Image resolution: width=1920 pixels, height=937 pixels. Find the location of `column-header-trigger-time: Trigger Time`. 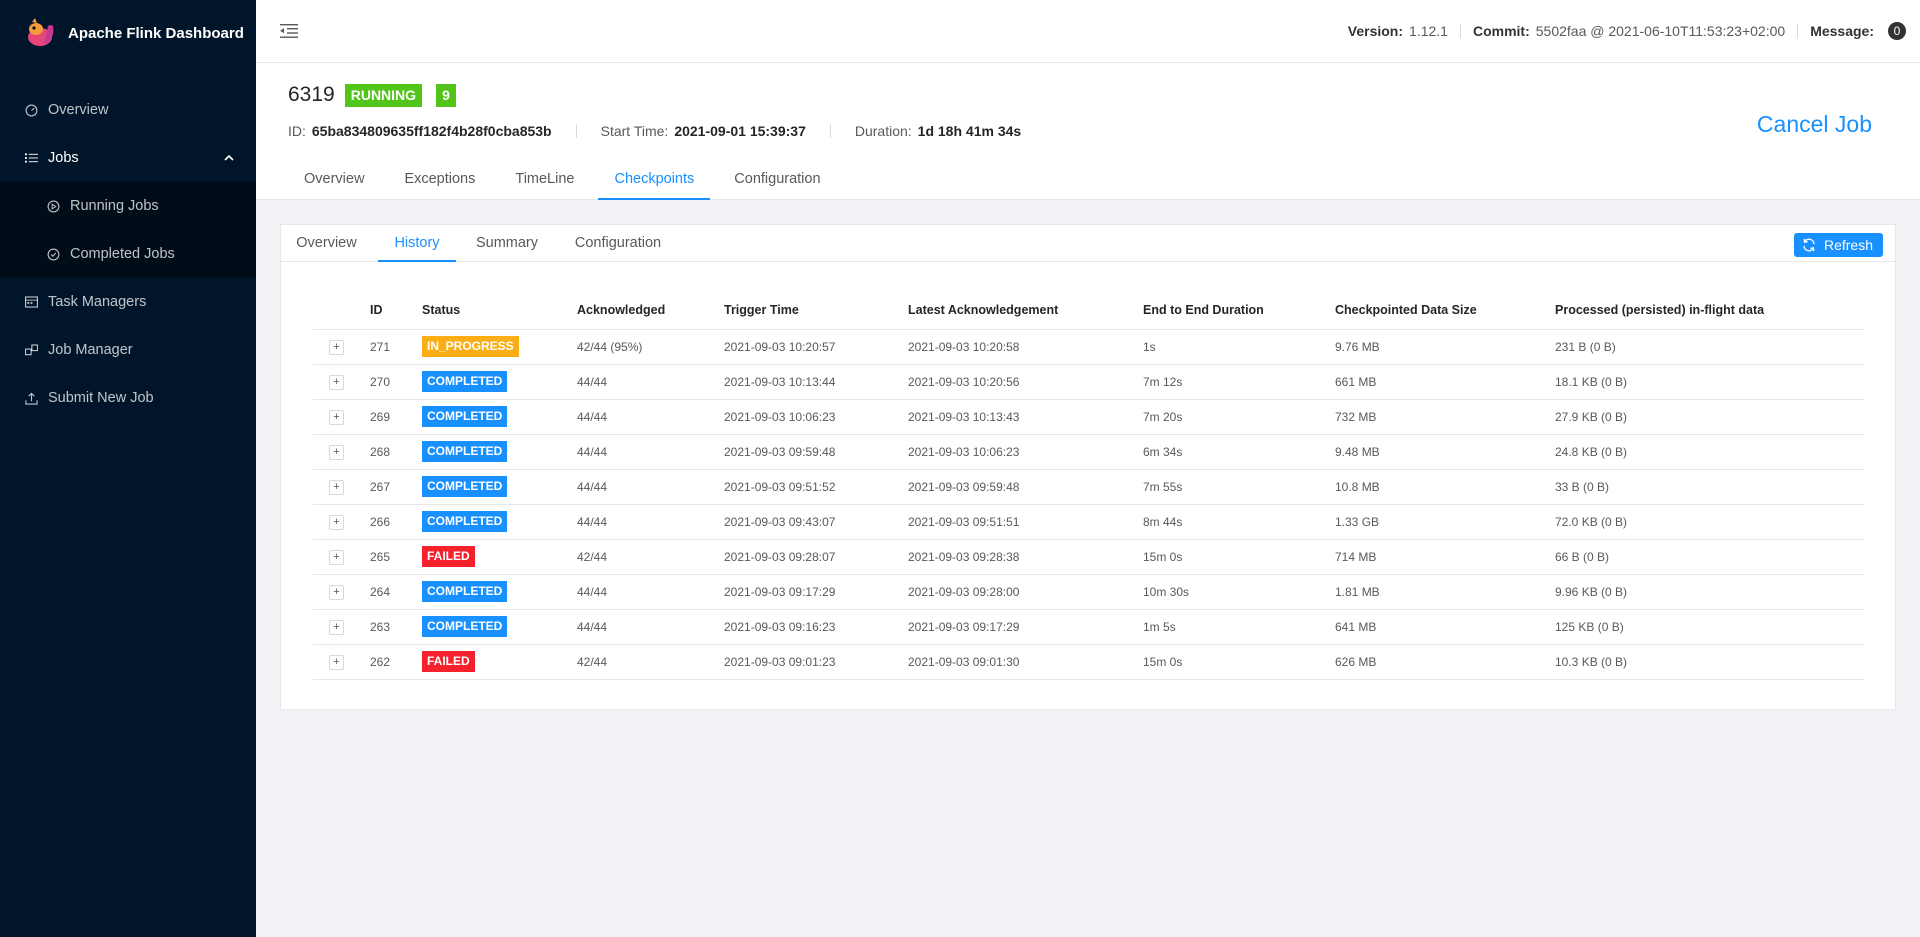

column-header-trigger-time: Trigger Time is located at coordinates (816, 310).